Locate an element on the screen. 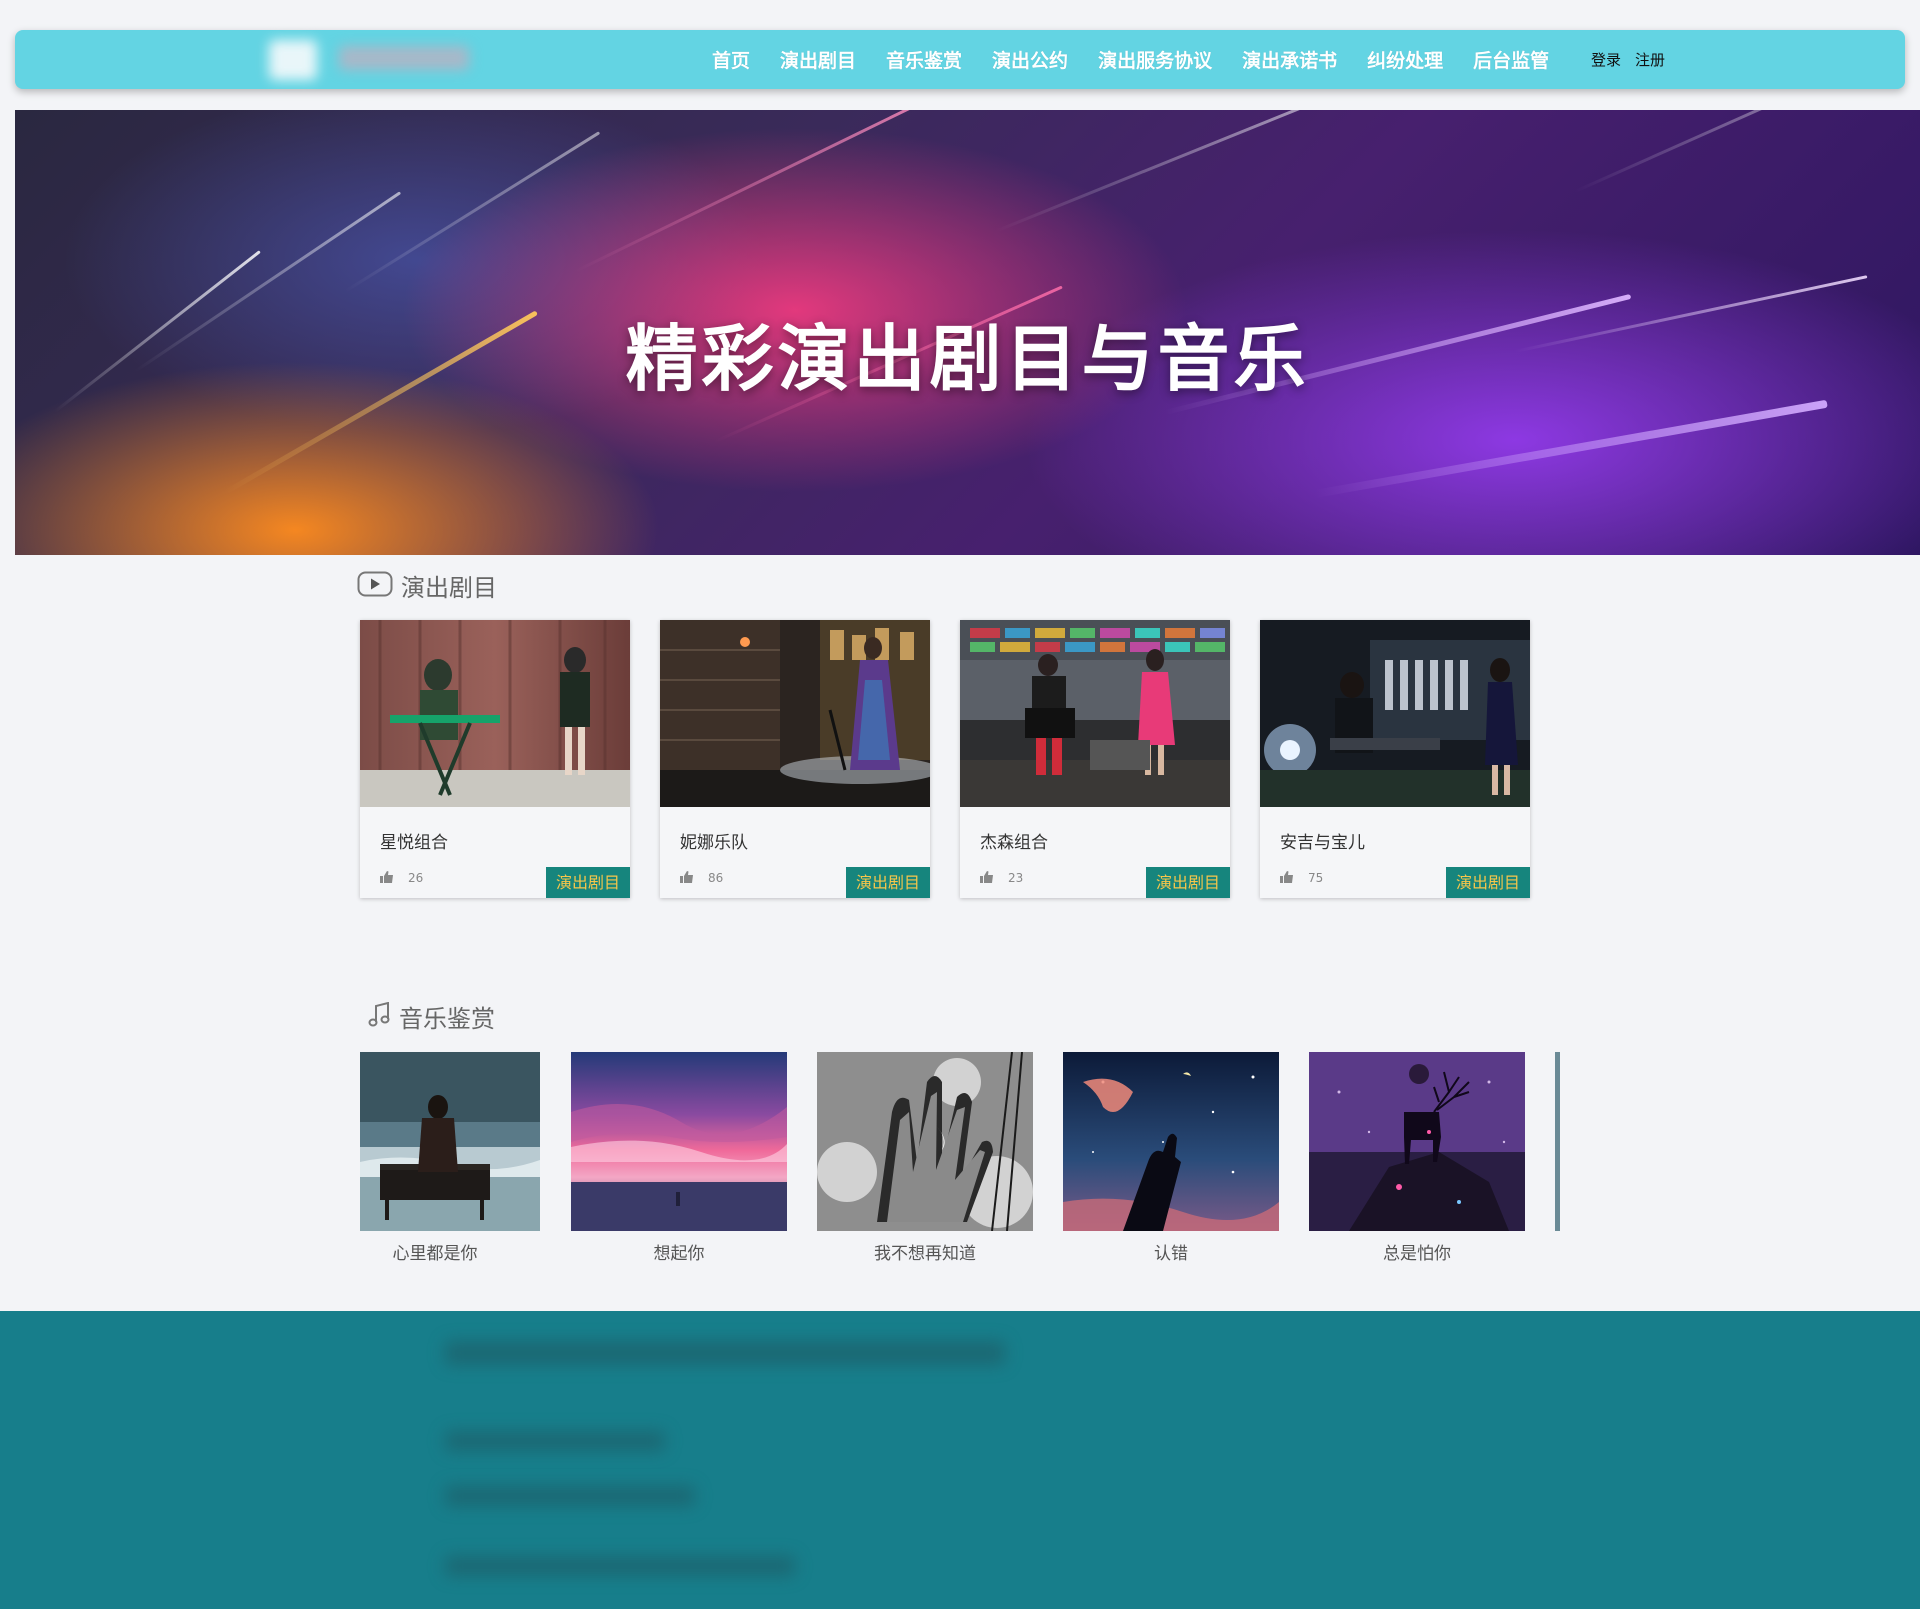  music-item: 认错 is located at coordinates (1171, 1158).